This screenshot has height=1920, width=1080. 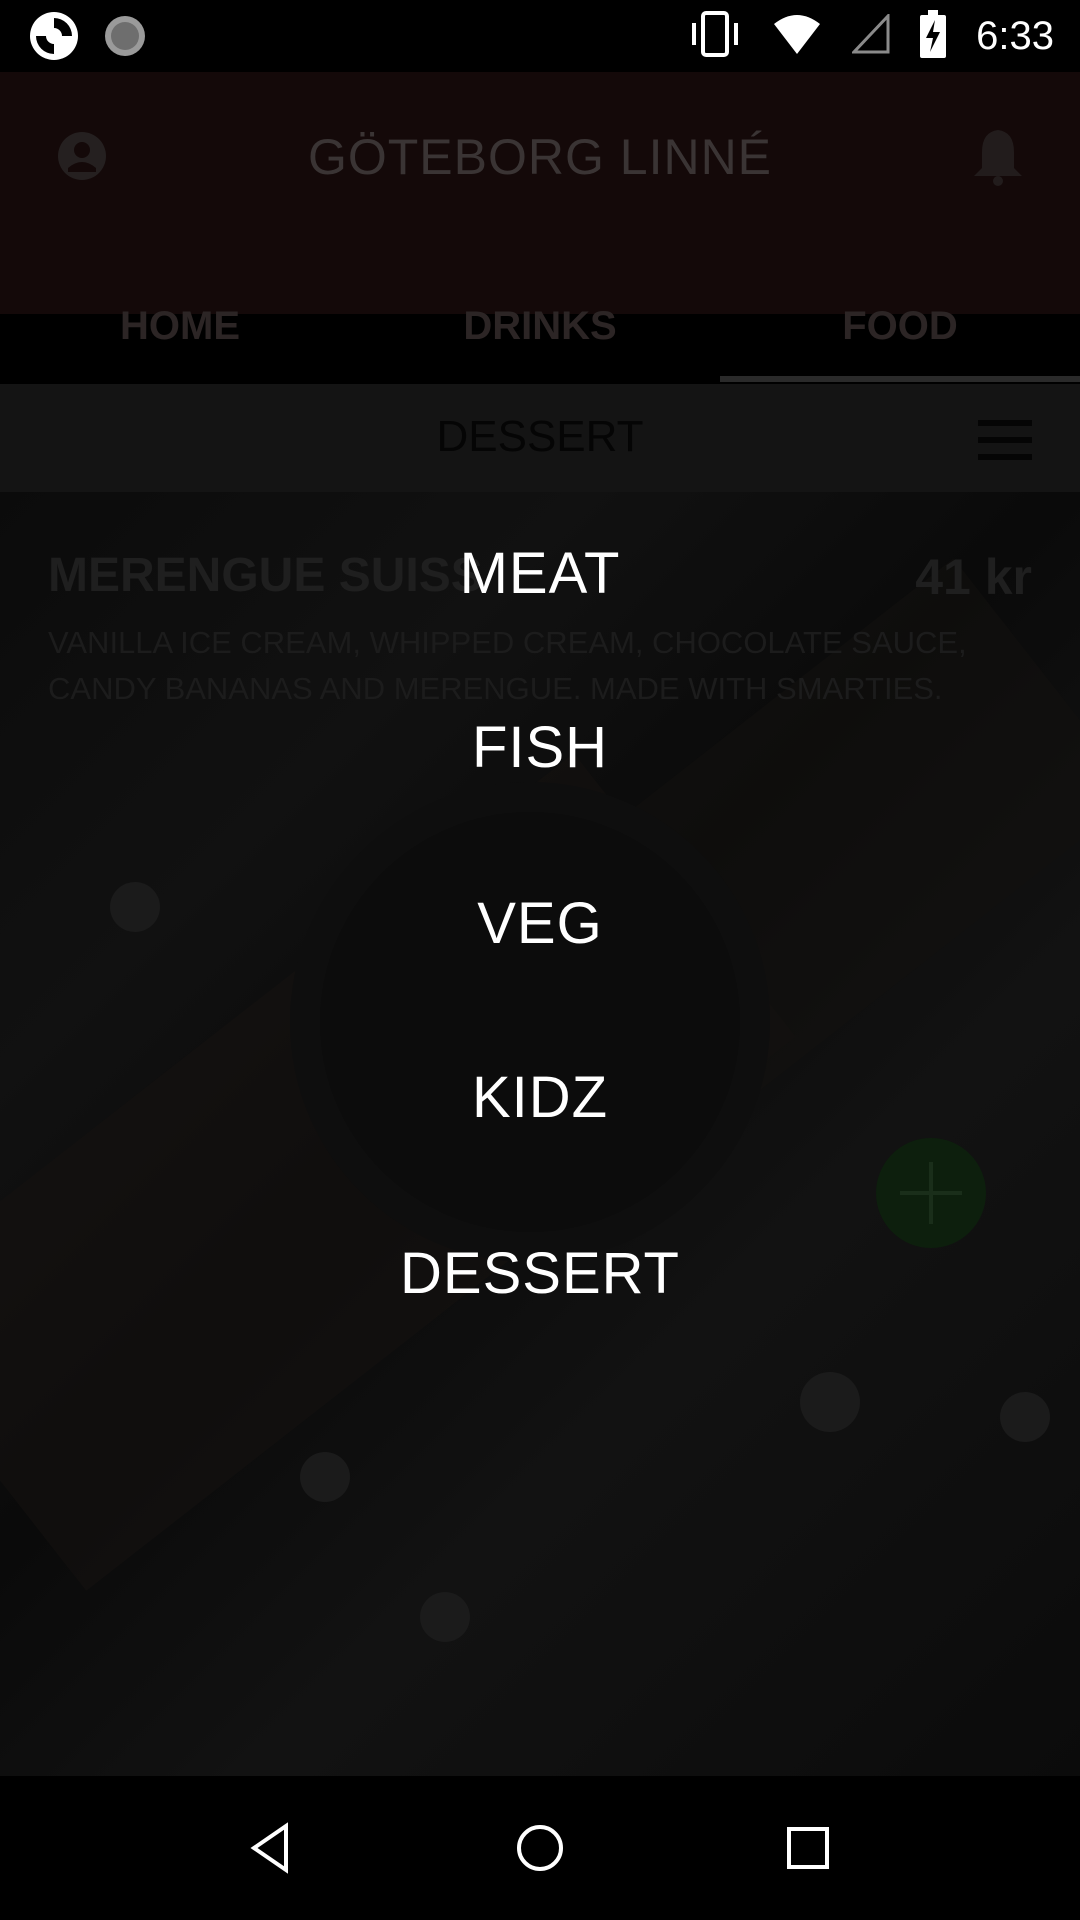 What do you see at coordinates (540, 1273) in the screenshot?
I see `category-option-dessert: DESSERT` at bounding box center [540, 1273].